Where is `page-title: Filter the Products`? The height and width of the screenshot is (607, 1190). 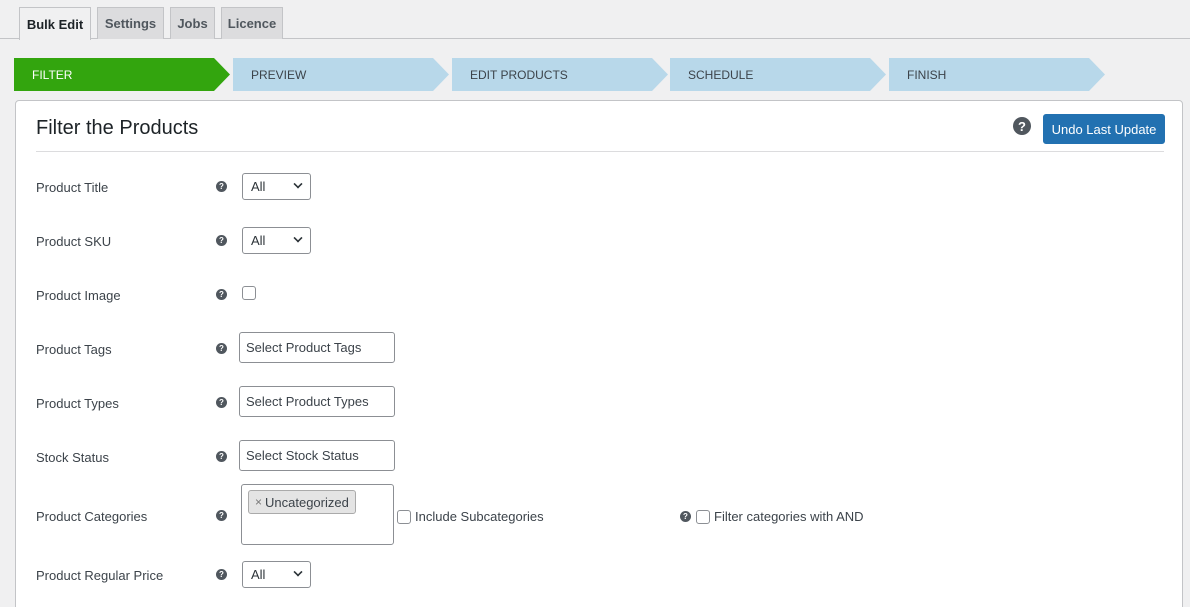 page-title: Filter the Products is located at coordinates (117, 128).